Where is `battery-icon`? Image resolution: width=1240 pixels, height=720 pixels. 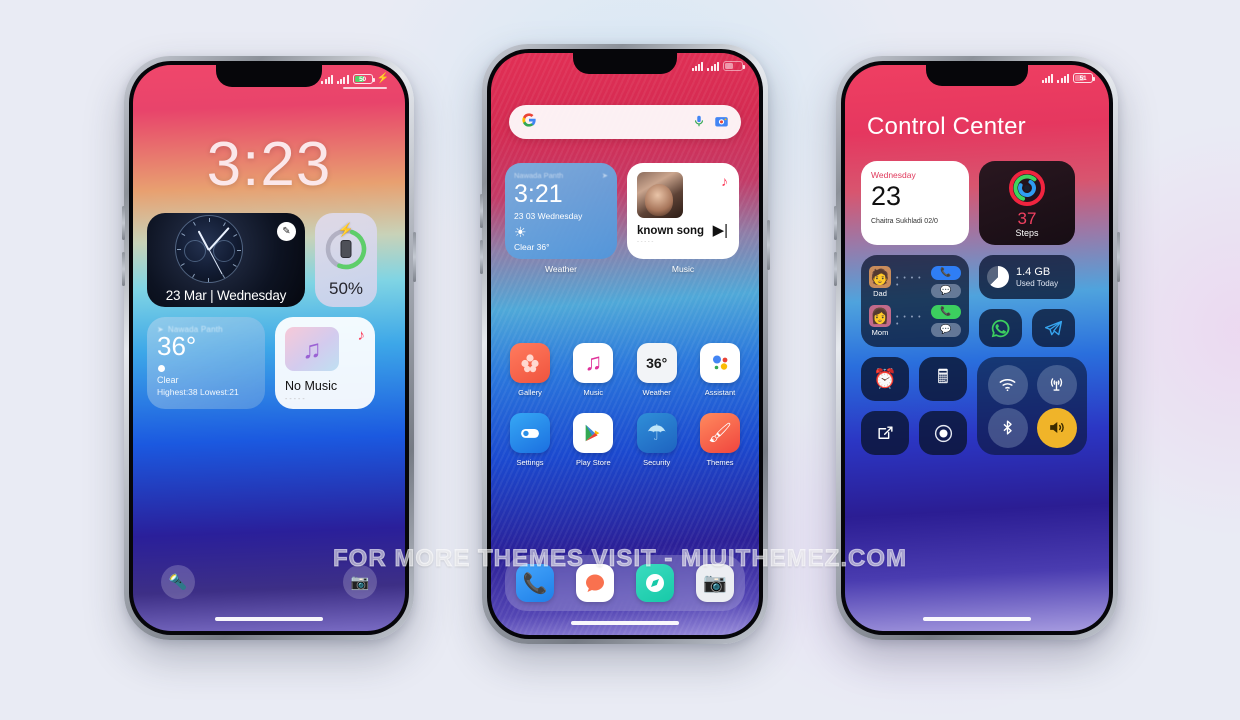 battery-icon is located at coordinates (734, 66).